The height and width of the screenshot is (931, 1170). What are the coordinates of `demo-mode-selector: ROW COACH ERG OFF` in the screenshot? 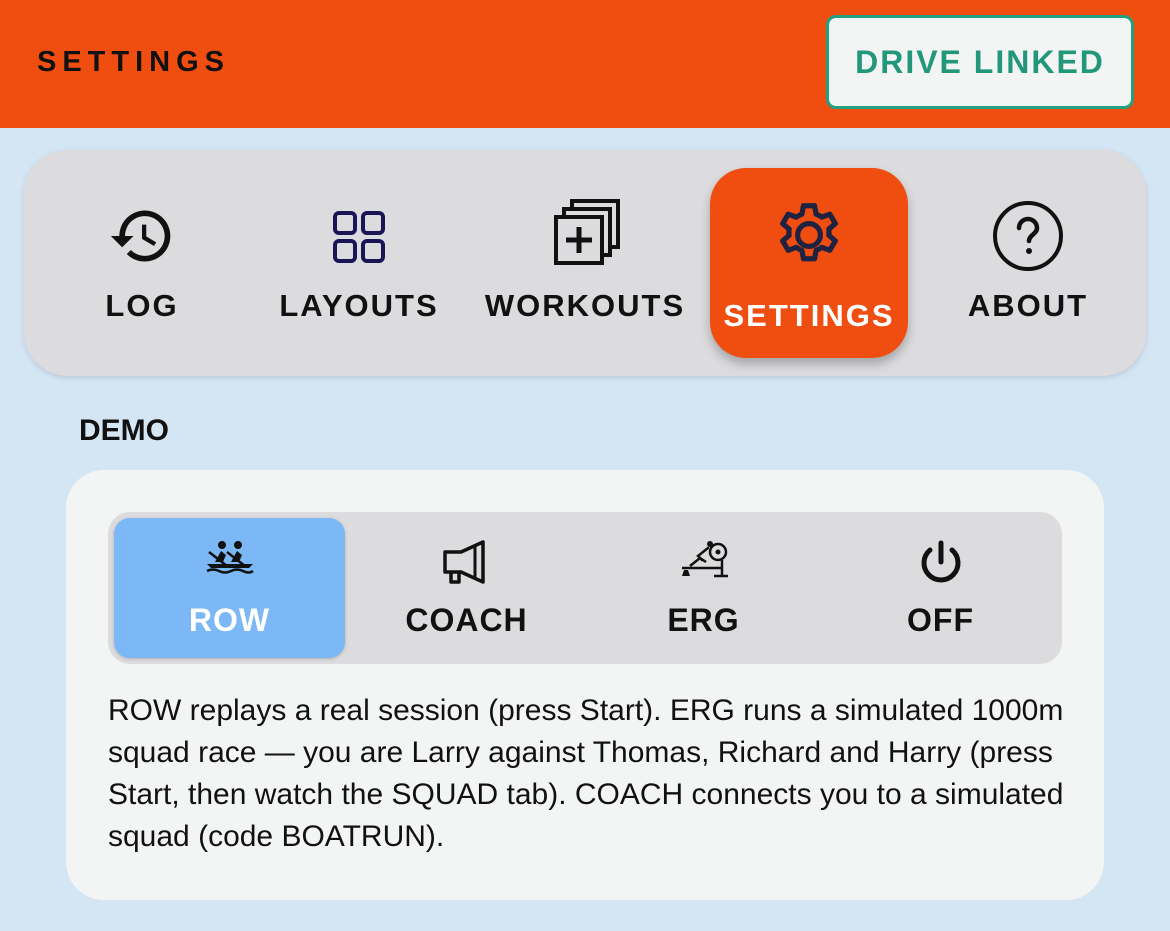 It's located at (585, 588).